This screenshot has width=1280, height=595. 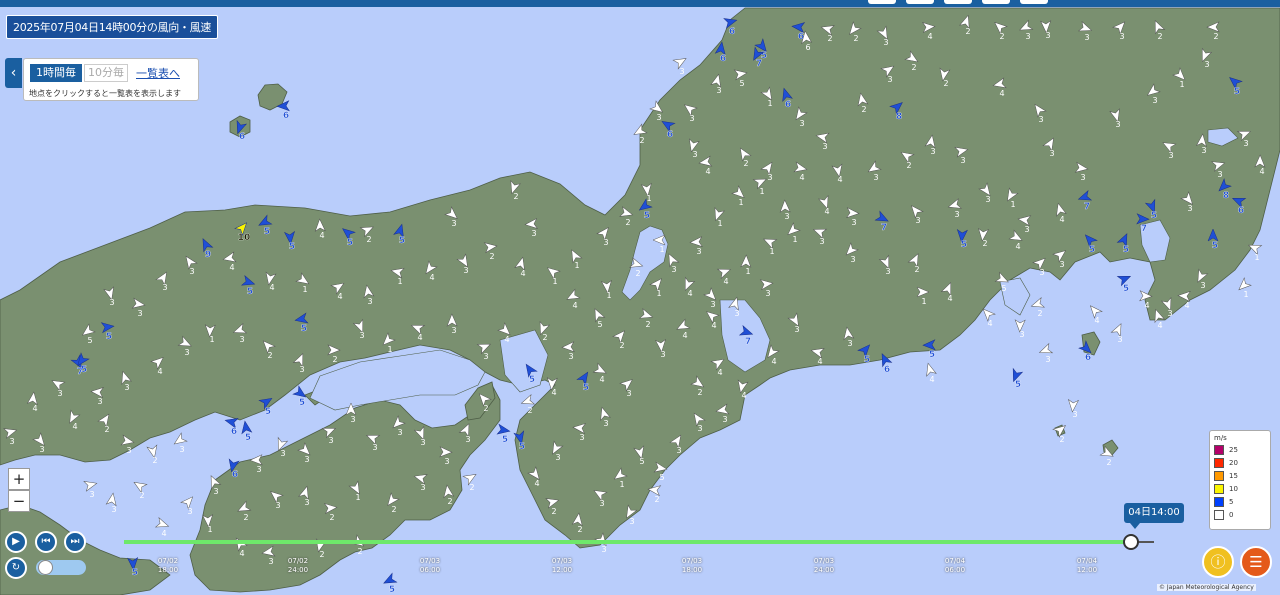 What do you see at coordinates (56, 73) in the screenshot?
I see `hourly-button: 1時間毎` at bounding box center [56, 73].